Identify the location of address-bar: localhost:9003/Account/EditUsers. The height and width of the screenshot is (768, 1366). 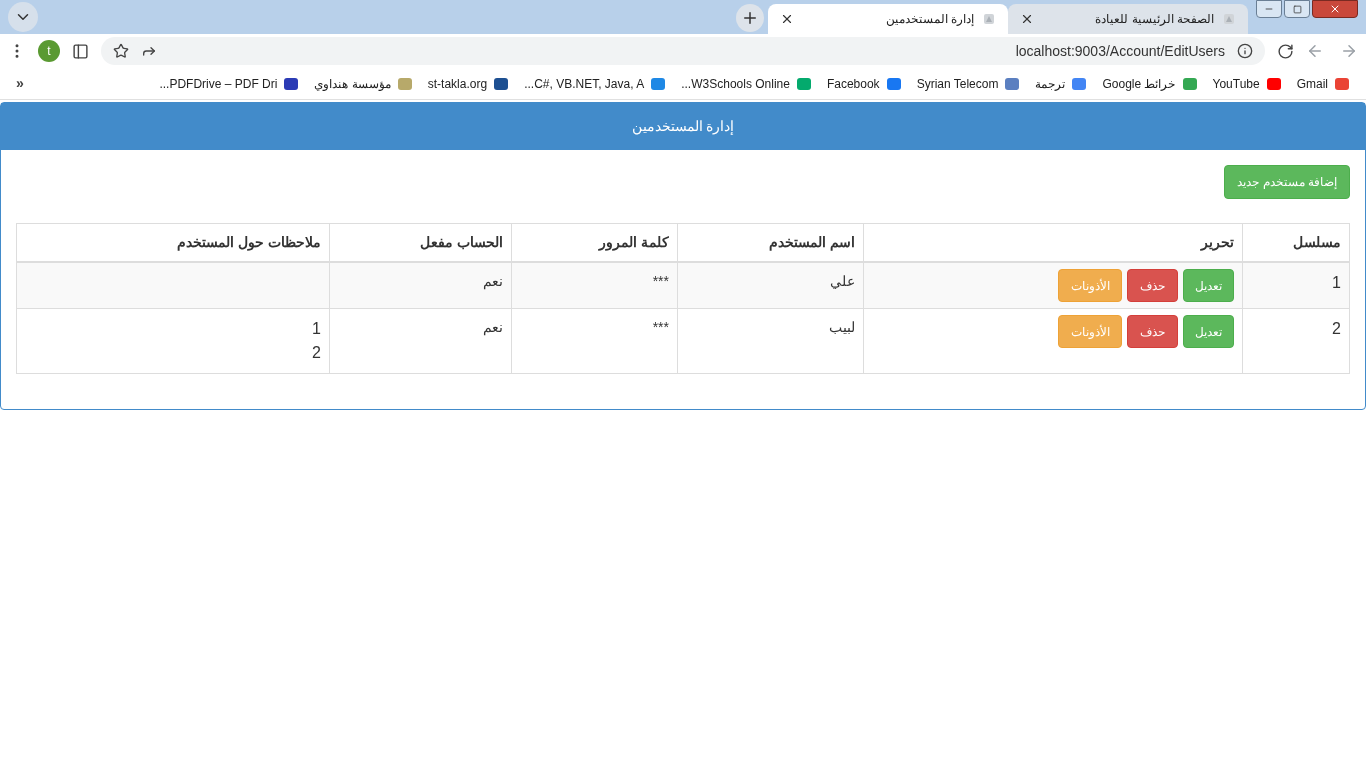
(683, 51).